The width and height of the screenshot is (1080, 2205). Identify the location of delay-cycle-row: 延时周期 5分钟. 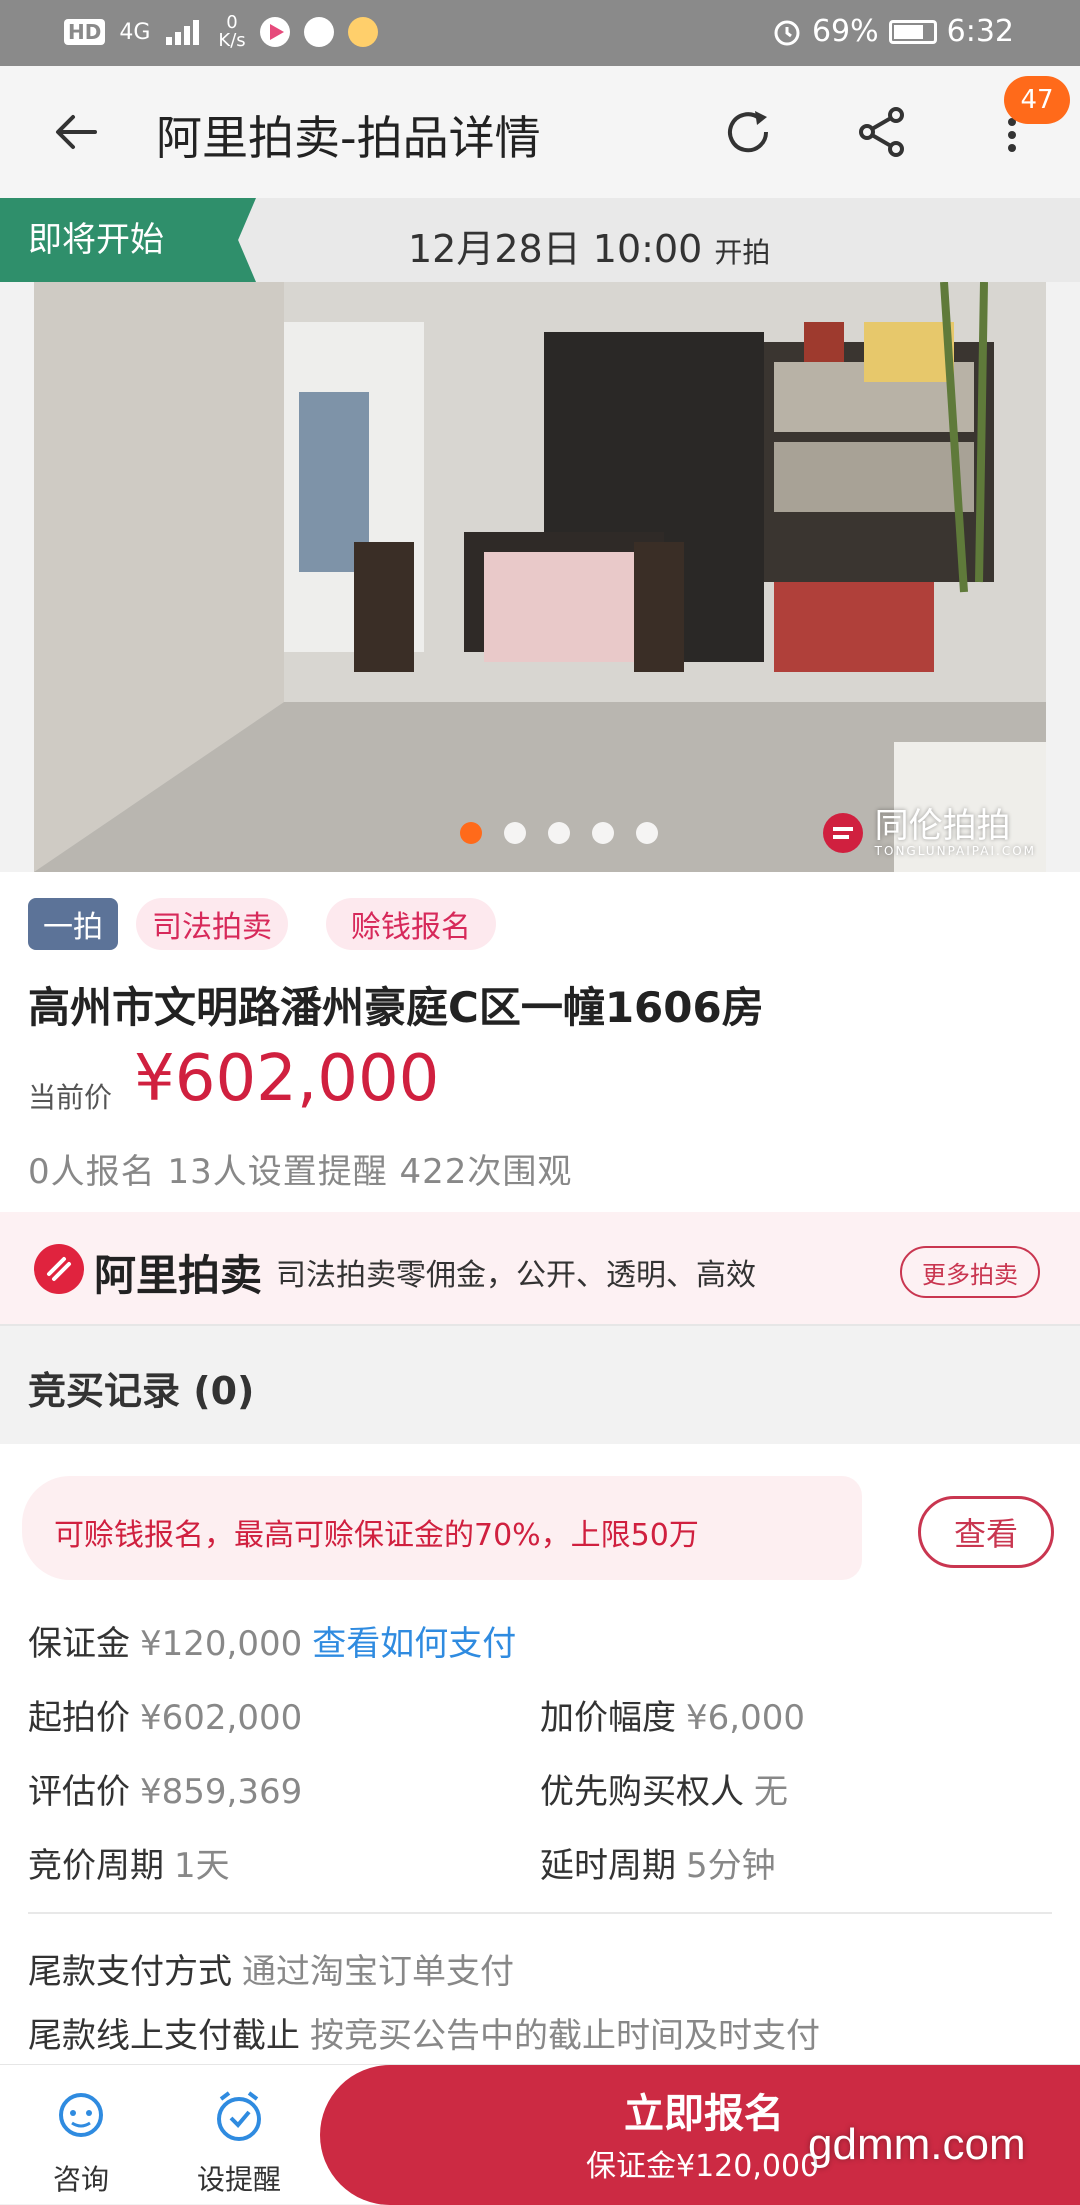
(658, 1866).